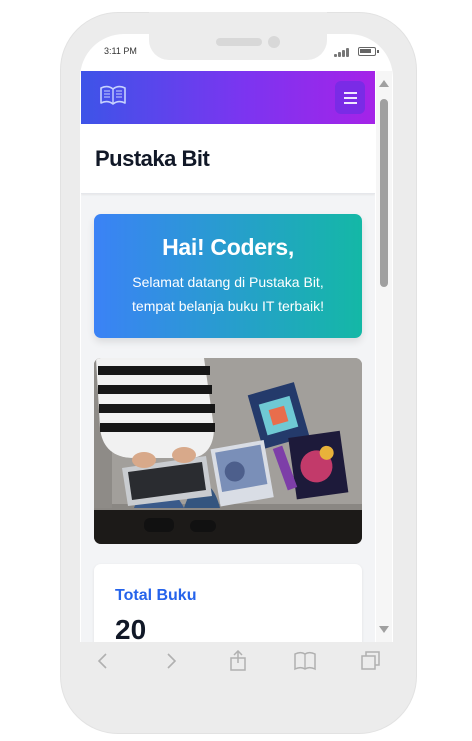 Image resolution: width=472 pixels, height=741 pixels. What do you see at coordinates (228, 306) in the screenshot?
I see `banner-subtitle-line2: tempat belanja buku IT terbaik!` at bounding box center [228, 306].